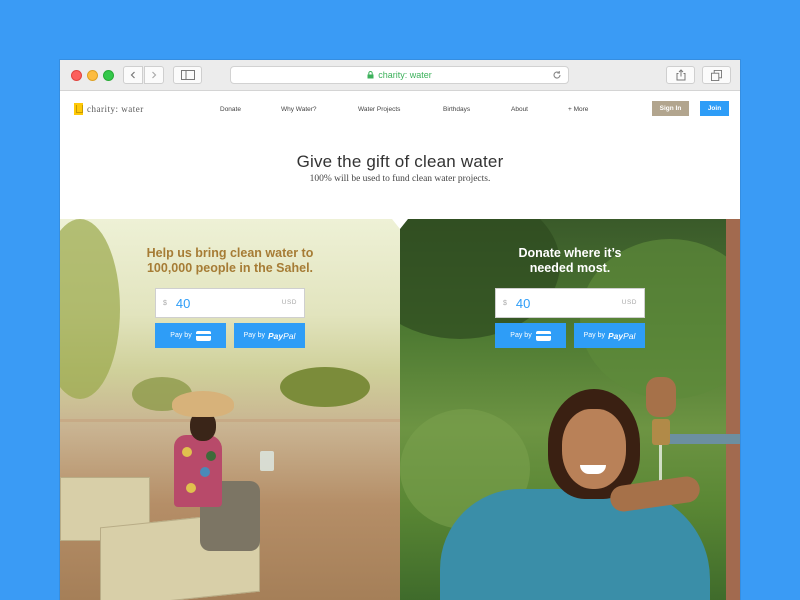 This screenshot has height=600, width=800. I want to click on jerry-can-icon, so click(78, 109).